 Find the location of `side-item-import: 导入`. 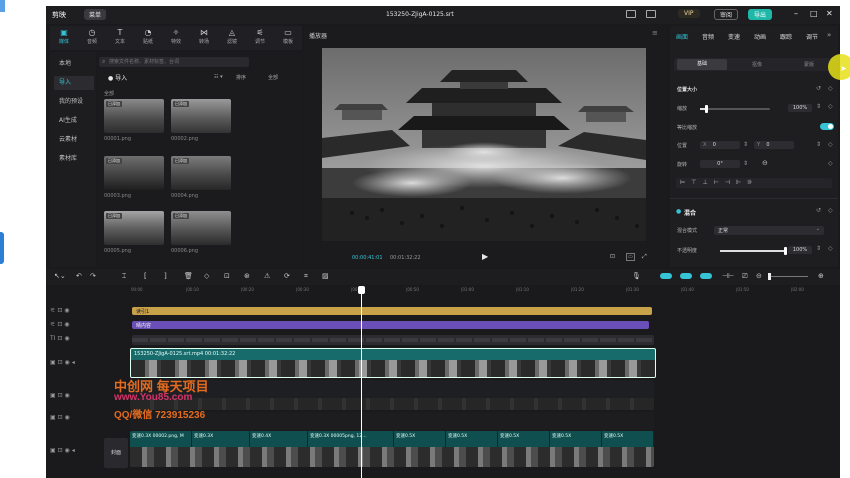

side-item-import: 导入 is located at coordinates (74, 83).